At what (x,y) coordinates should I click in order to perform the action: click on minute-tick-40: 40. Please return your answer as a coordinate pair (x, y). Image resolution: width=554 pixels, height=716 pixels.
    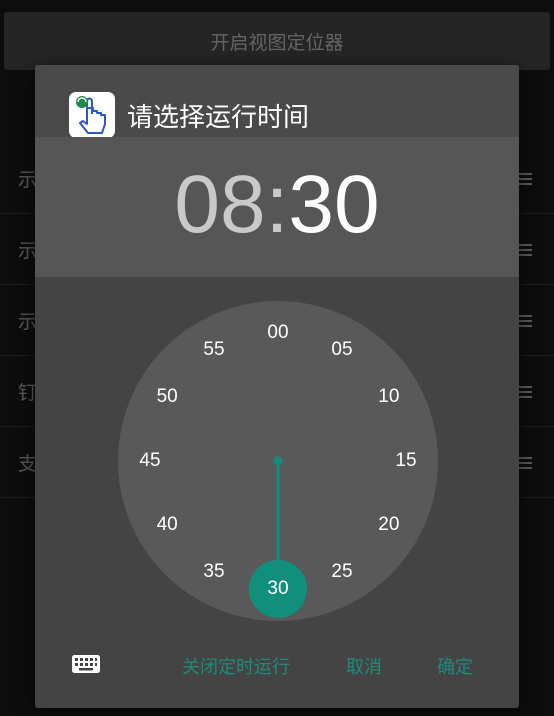
    Looking at the image, I should click on (167, 525).